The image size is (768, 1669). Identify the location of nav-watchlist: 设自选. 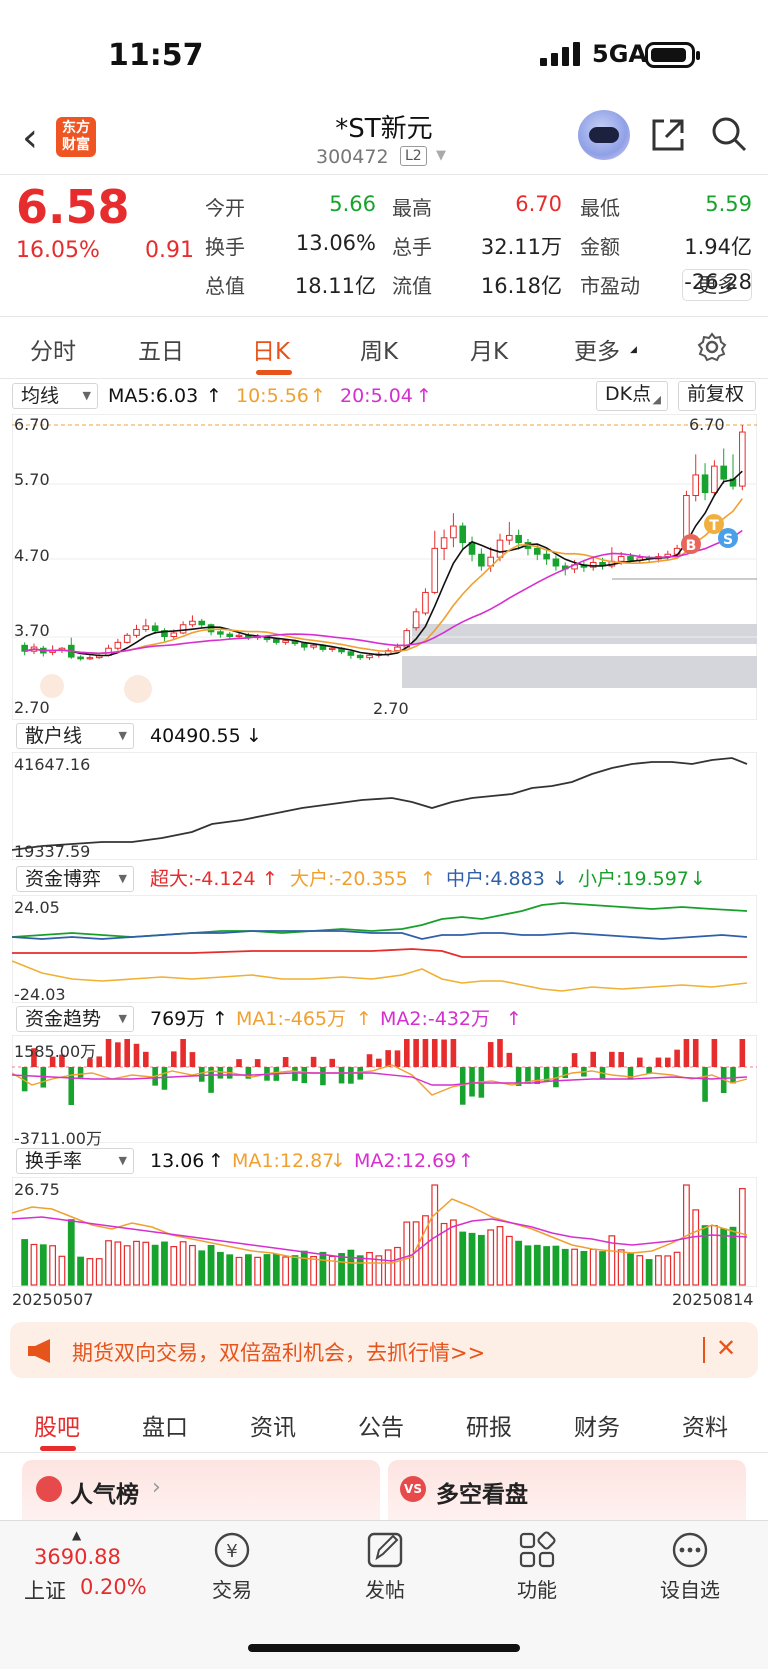
(690, 1566).